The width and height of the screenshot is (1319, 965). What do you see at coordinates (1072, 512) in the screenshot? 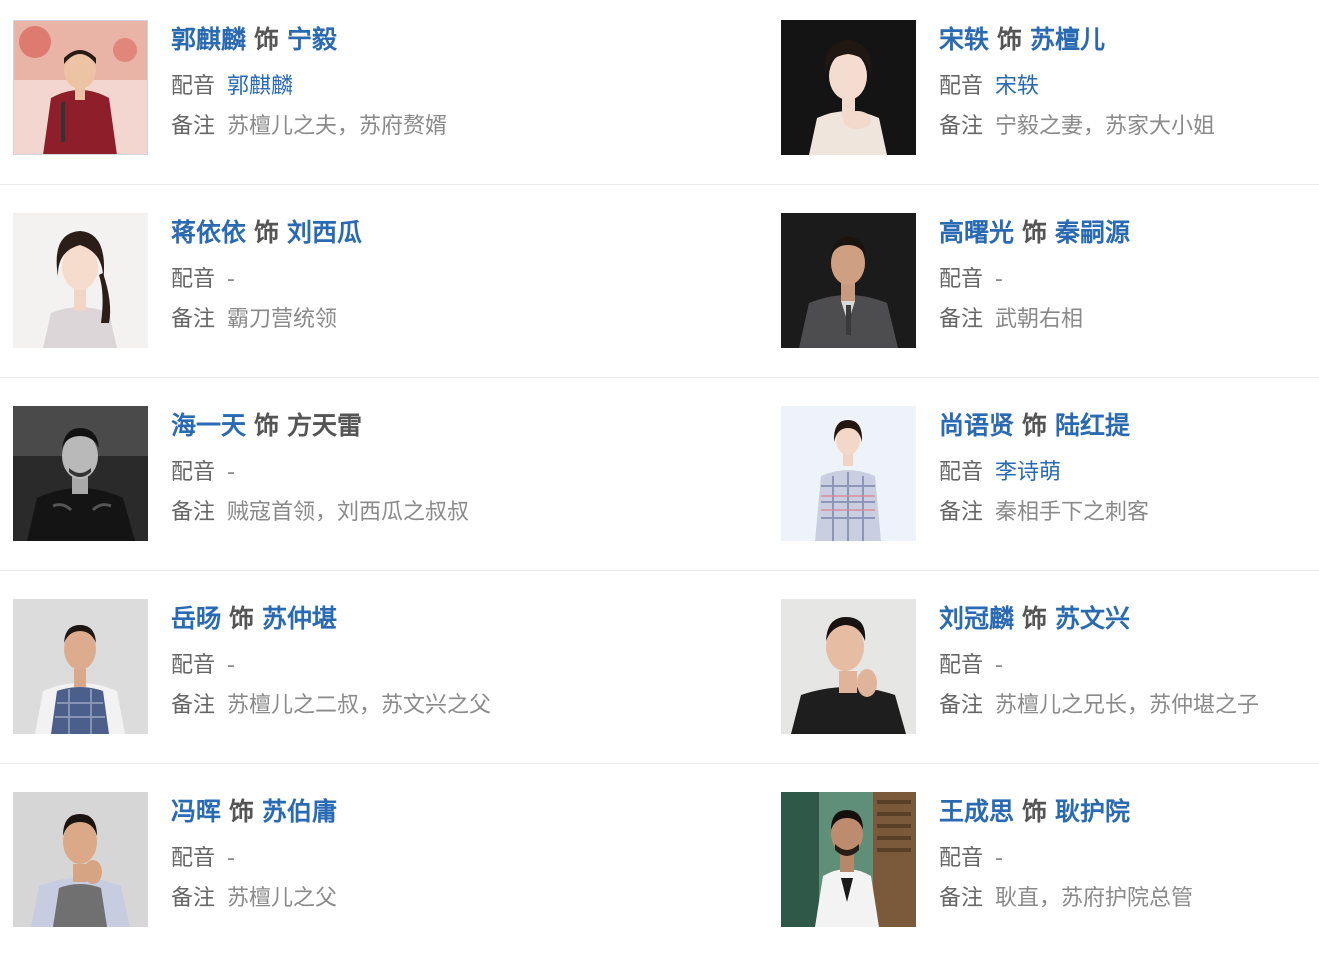
I see `note-value: 秦相手下之刺客` at bounding box center [1072, 512].